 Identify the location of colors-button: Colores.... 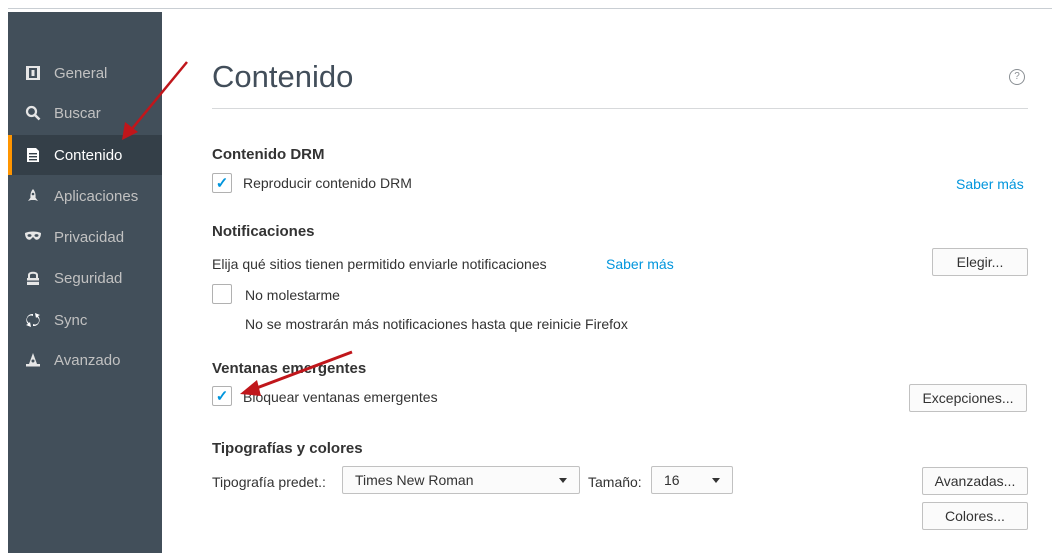
(975, 516).